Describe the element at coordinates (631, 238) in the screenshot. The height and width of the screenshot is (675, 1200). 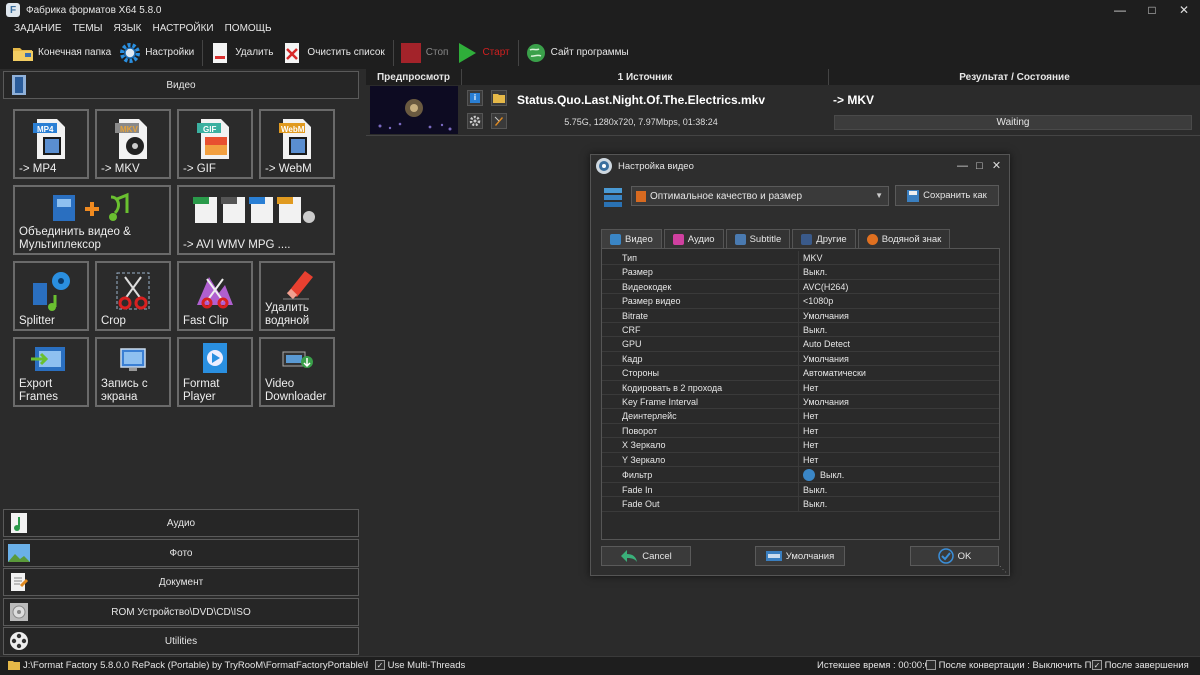
I see `tab-video: Видео` at that location.